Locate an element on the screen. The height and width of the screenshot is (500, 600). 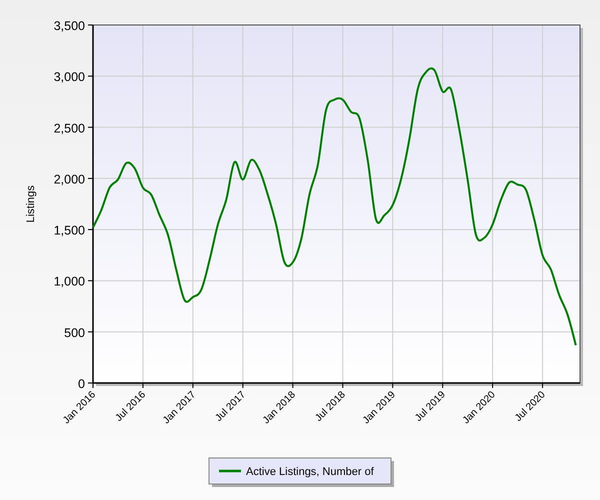
axis-tick-label: 1,000 is located at coordinates (69, 281).